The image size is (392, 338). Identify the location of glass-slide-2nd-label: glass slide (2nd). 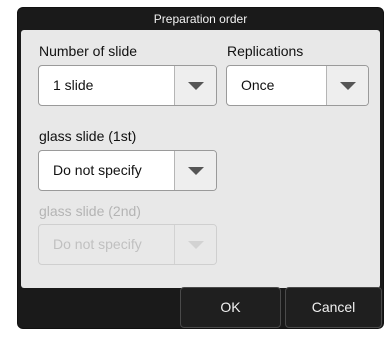
(90, 211).